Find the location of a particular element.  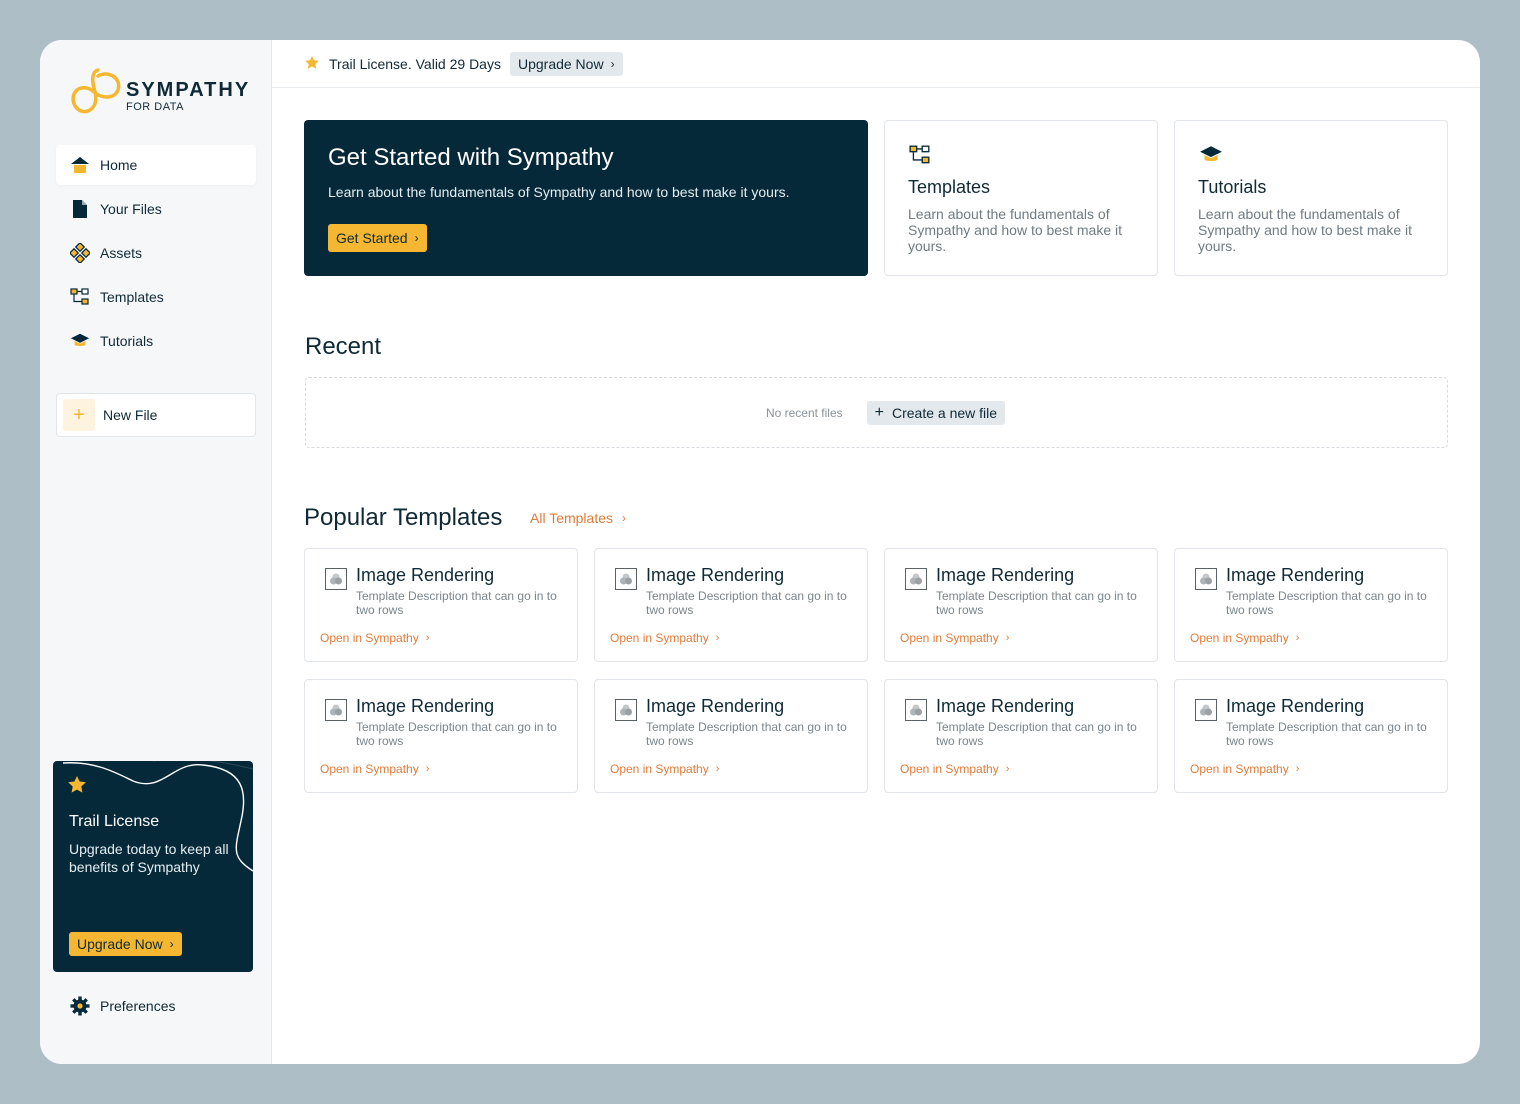

sidebar-item-home: Home is located at coordinates (156, 165).